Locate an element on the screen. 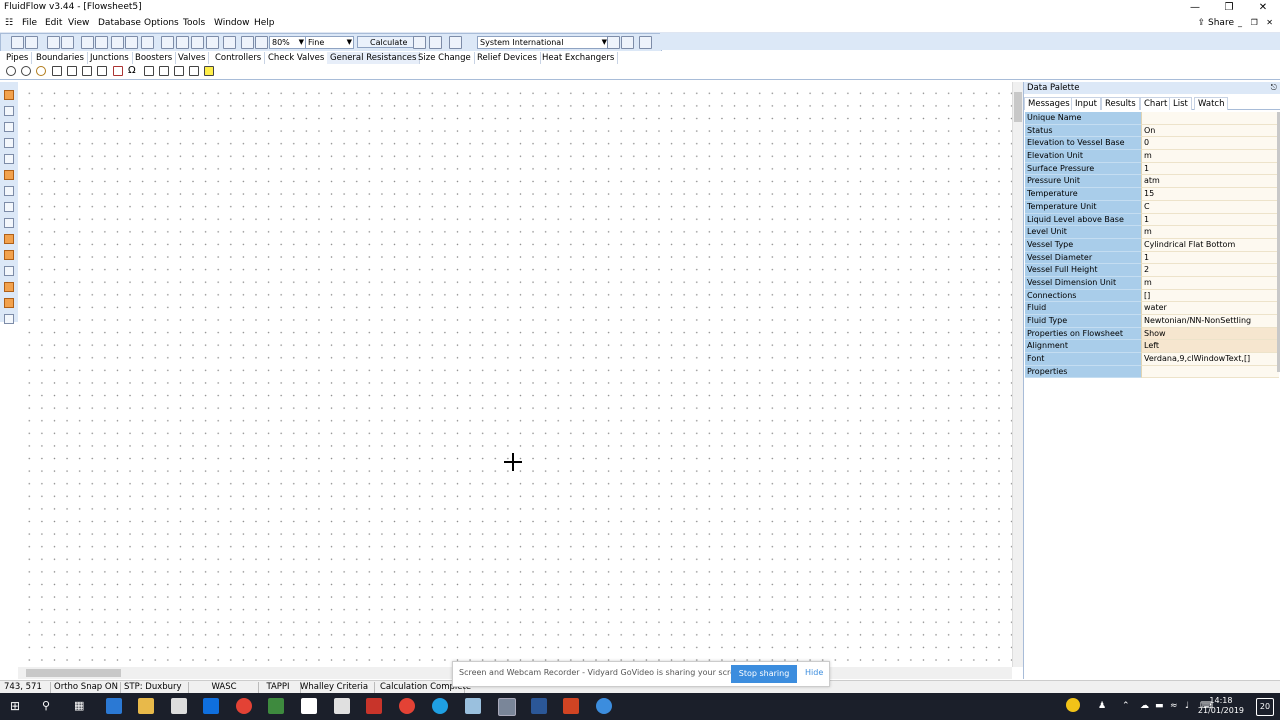  box-icon is located at coordinates (9, 303).